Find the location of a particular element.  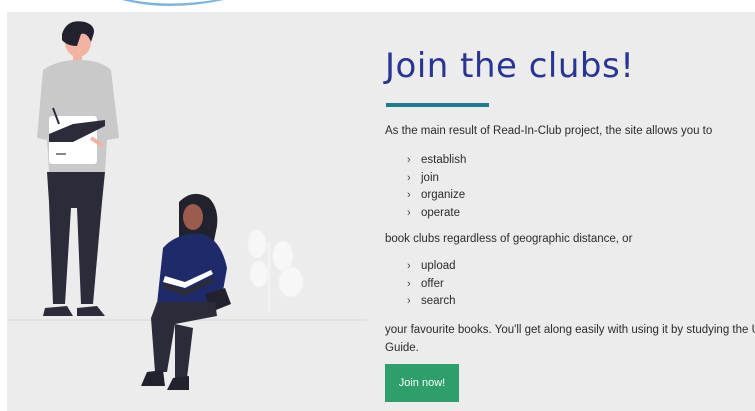

book-actions-list: › upload › offer › search is located at coordinates (431, 284).